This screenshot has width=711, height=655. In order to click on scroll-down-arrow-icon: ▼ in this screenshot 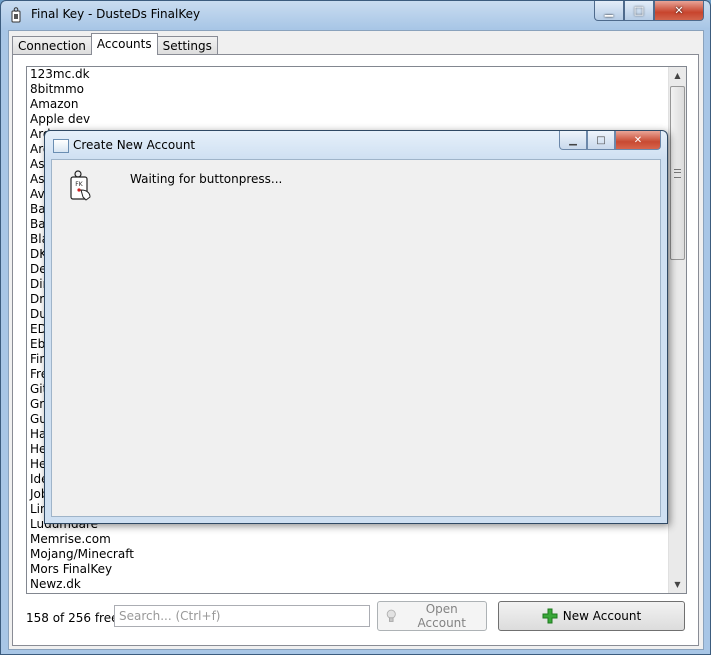, I will do `click(677, 584)`.